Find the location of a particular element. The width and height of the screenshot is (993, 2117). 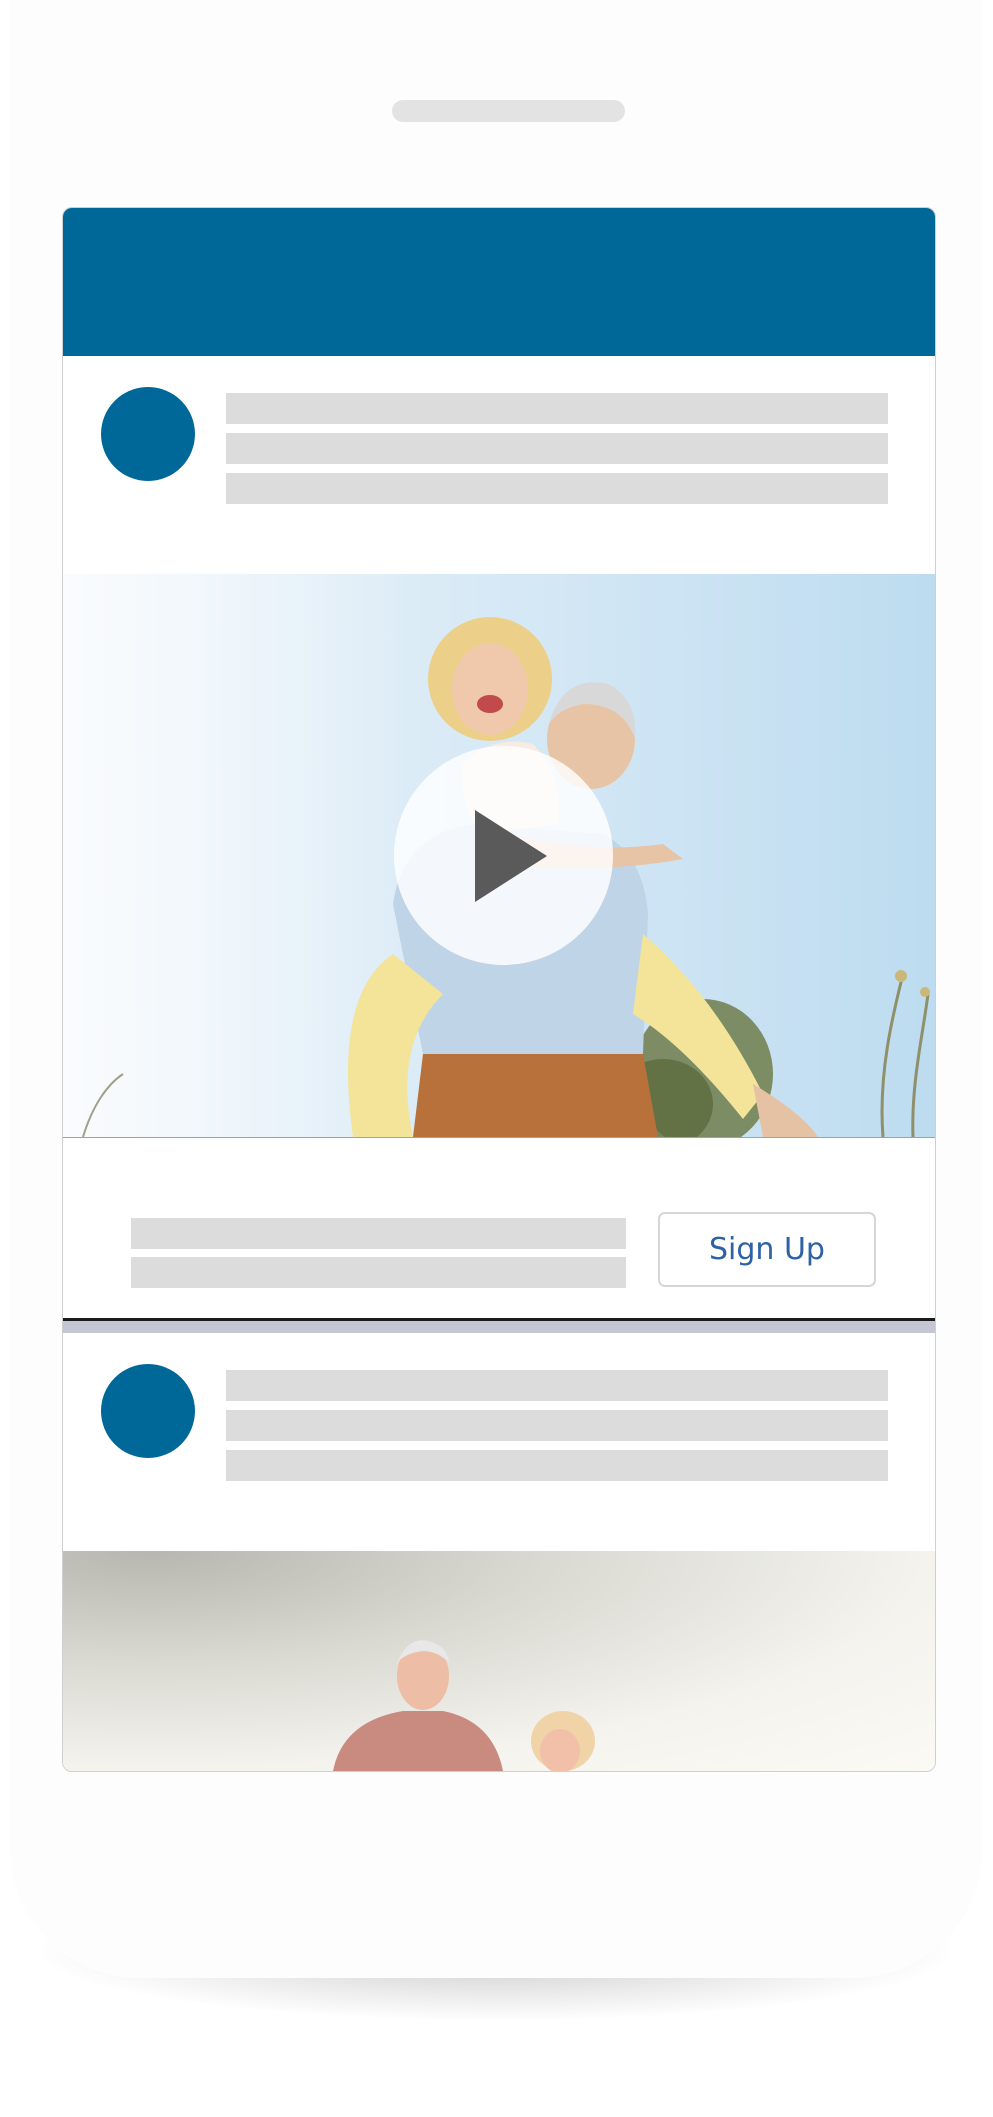

phone-speaker is located at coordinates (508, 111).